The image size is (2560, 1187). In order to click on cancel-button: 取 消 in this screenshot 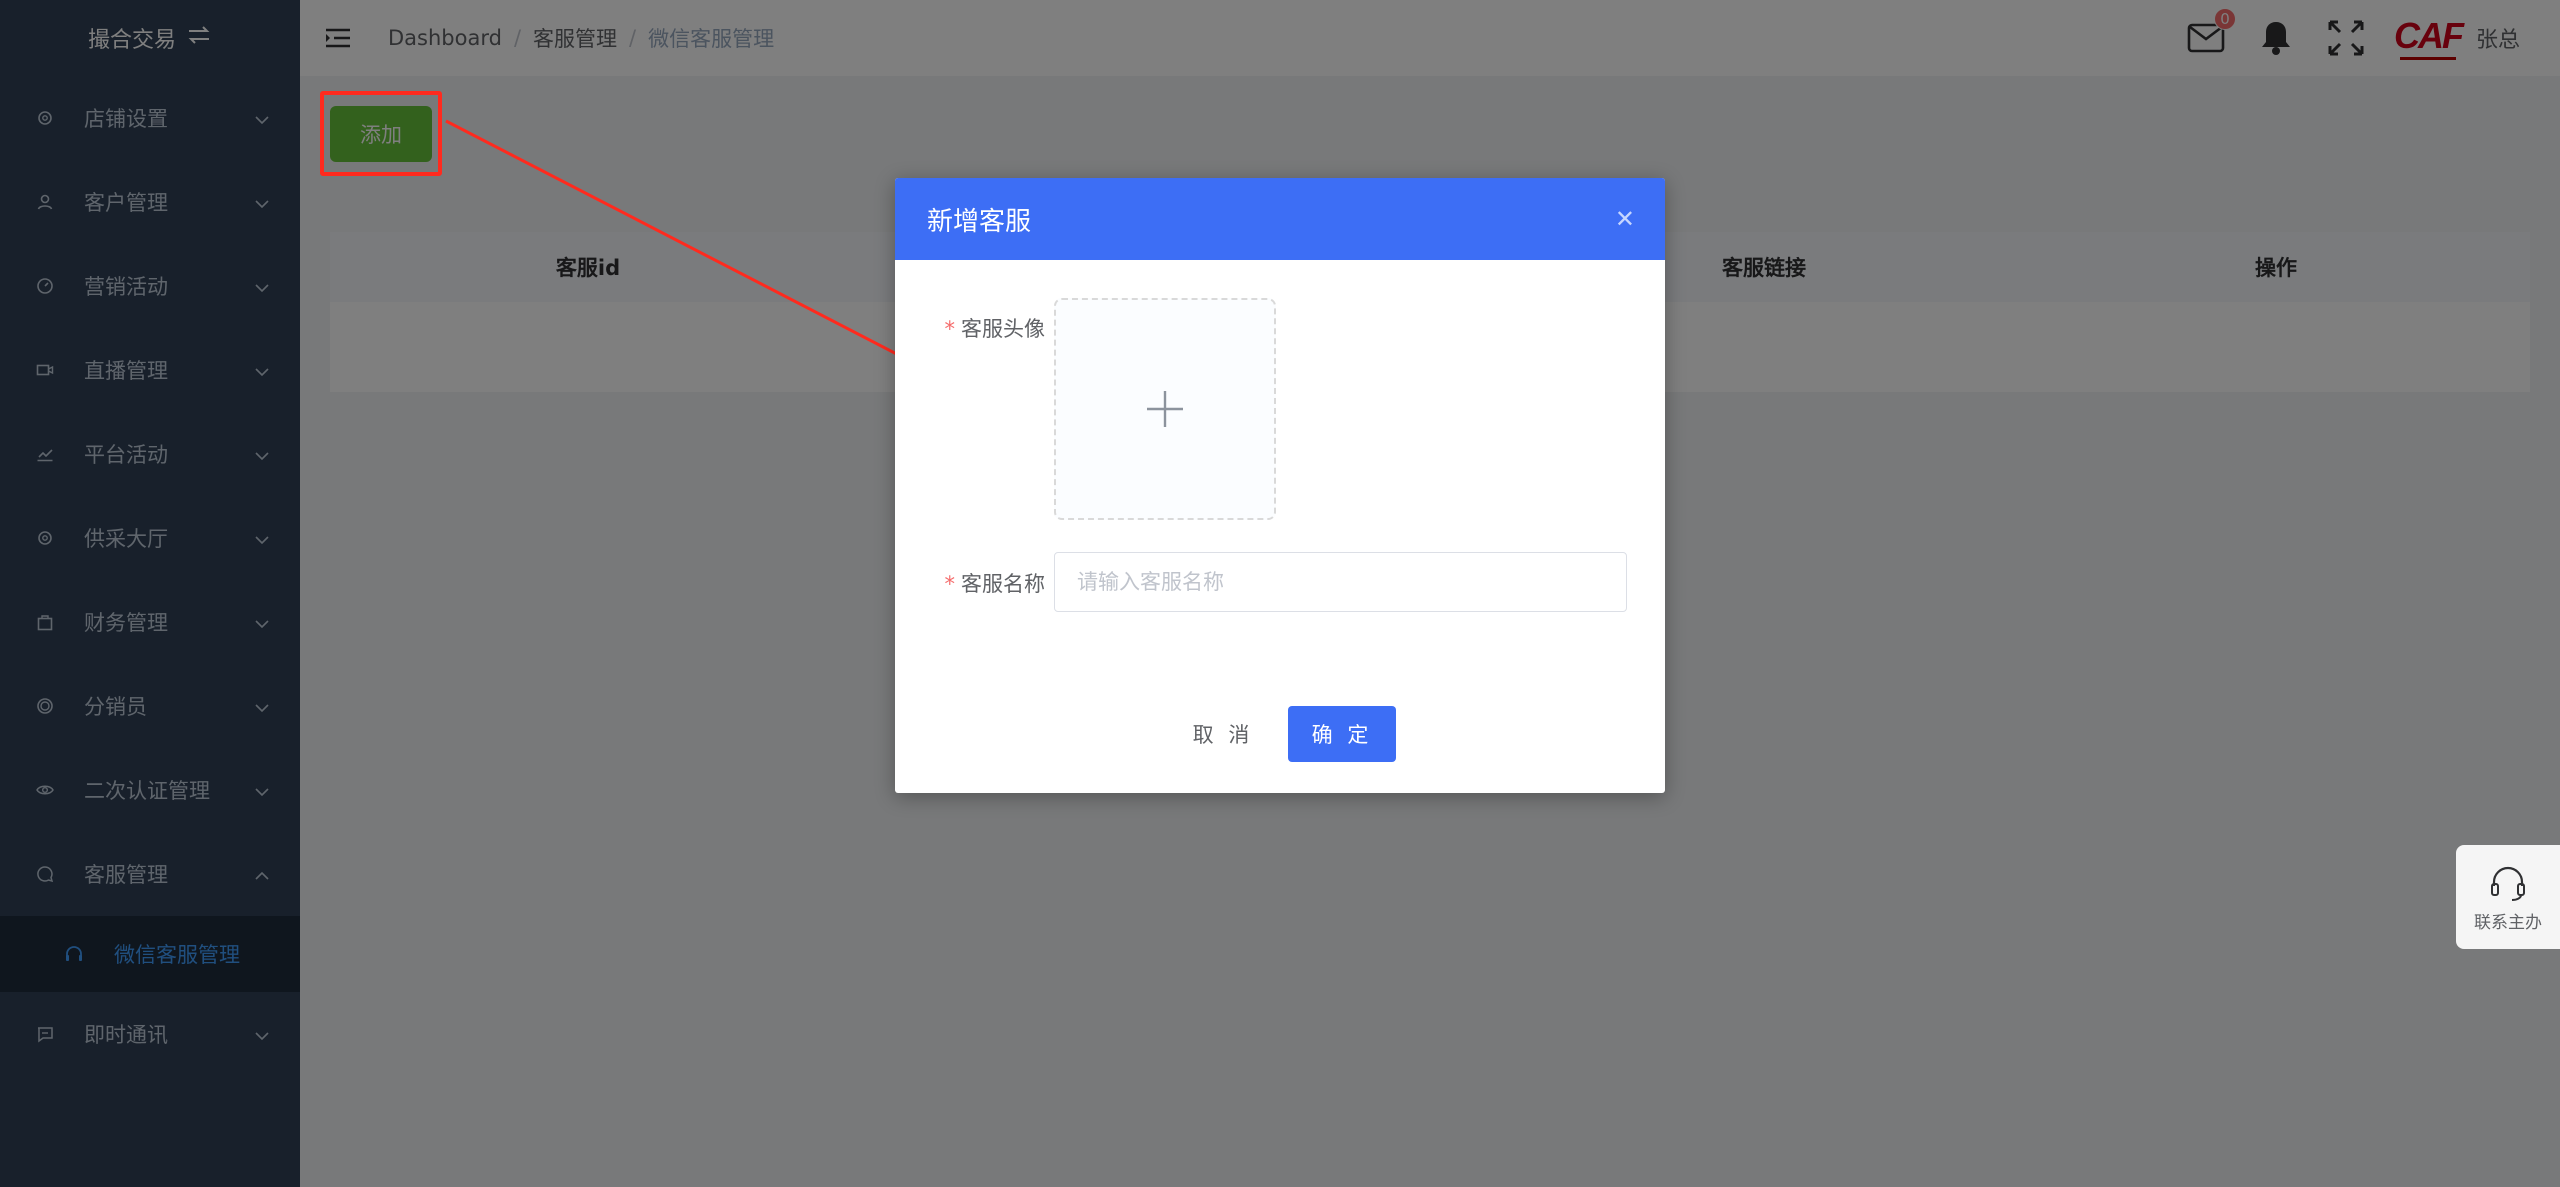, I will do `click(1223, 734)`.